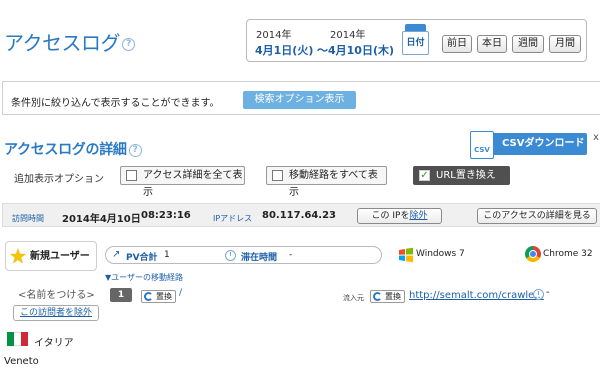  I want to click on pv-stay-summary: ↗ PV合計 1 滞在時間 -, so click(243, 255).